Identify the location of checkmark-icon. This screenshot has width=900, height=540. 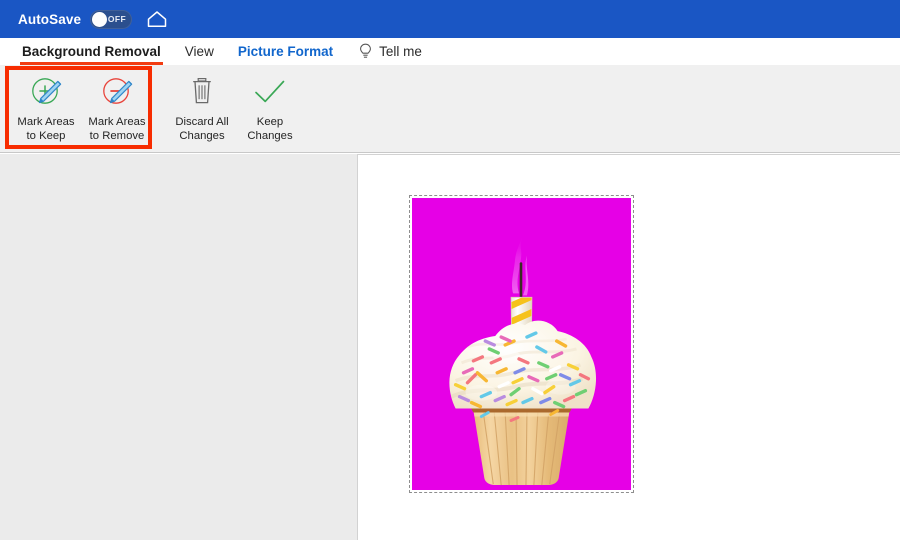
(270, 94).